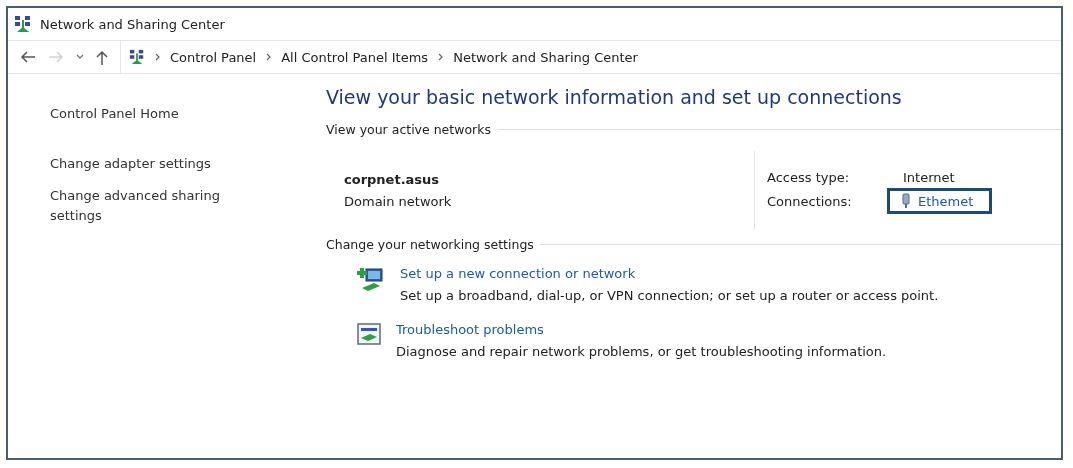 The width and height of the screenshot is (1073, 468). Describe the element at coordinates (518, 273) in the screenshot. I see `task-link: Set up a new connection or network` at that location.